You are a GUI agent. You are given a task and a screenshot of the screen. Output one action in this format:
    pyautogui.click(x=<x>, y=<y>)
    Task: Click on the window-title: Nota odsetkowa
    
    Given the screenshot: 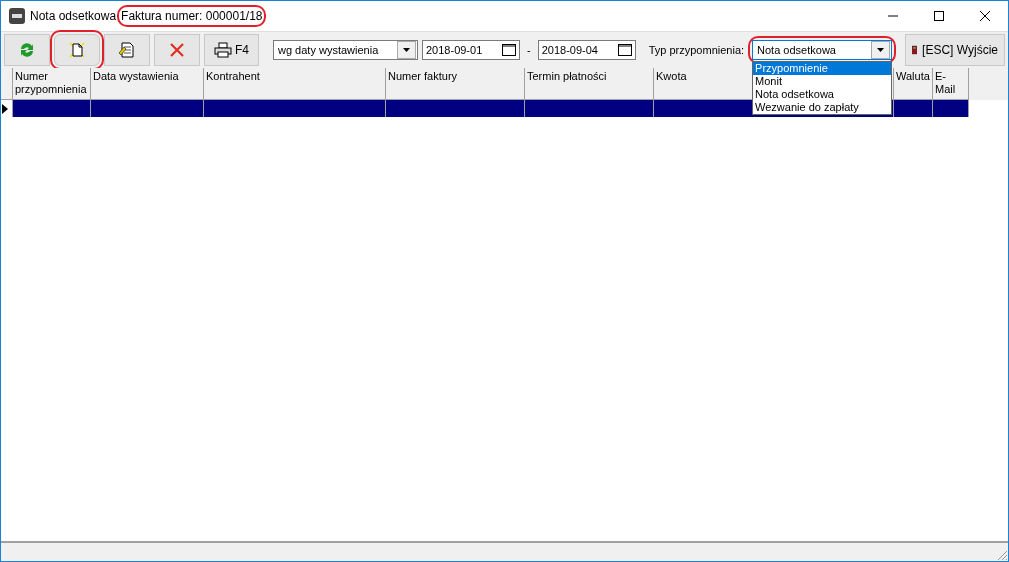 What is the action you would take?
    pyautogui.click(x=73, y=16)
    